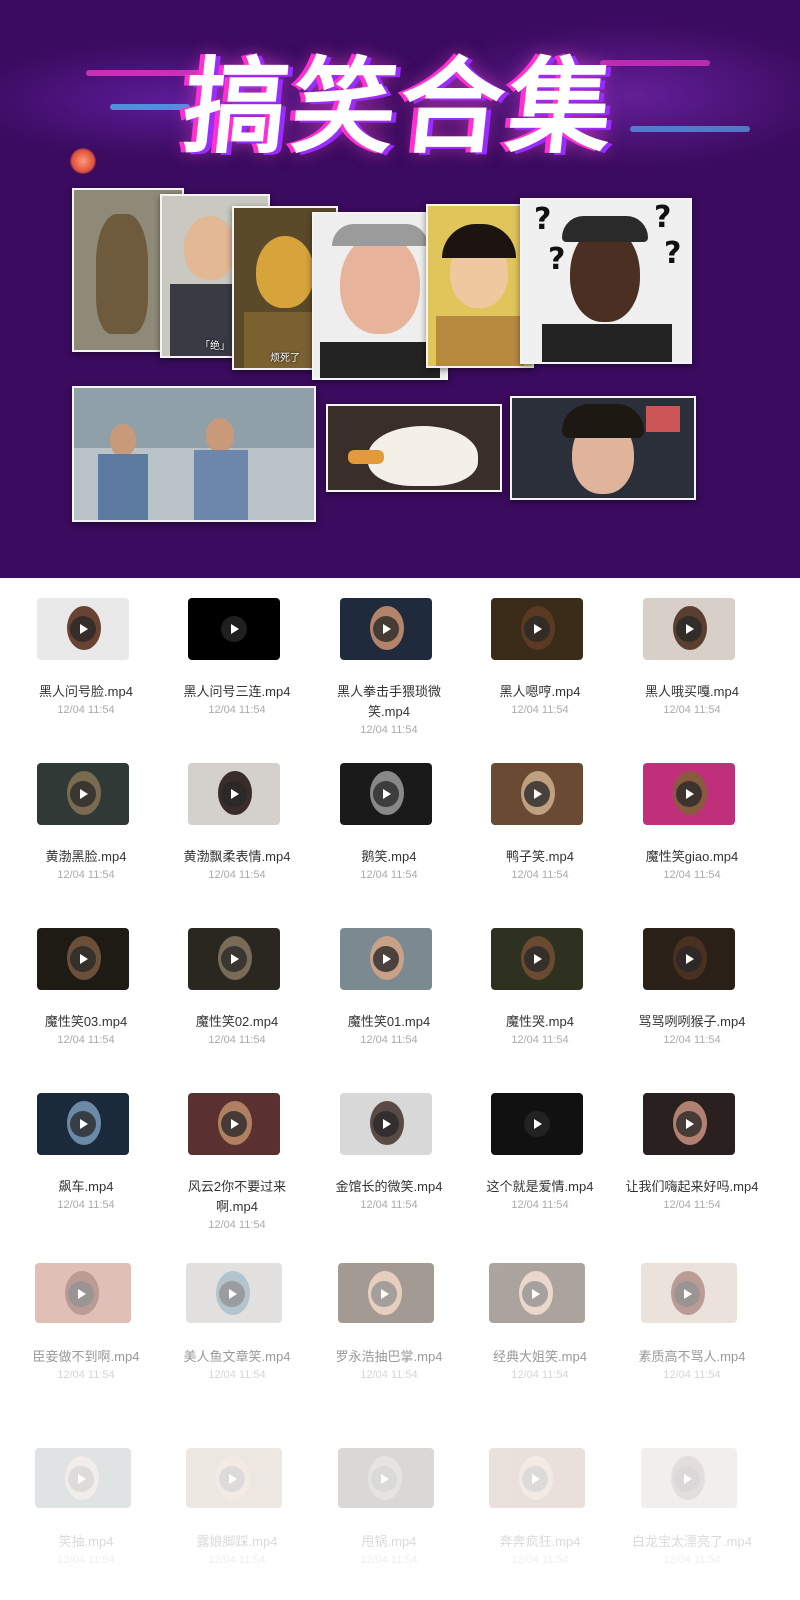 The width and height of the screenshot is (800, 1600). I want to click on file-name: 美人鱼文章笑.mp4, so click(237, 1356).